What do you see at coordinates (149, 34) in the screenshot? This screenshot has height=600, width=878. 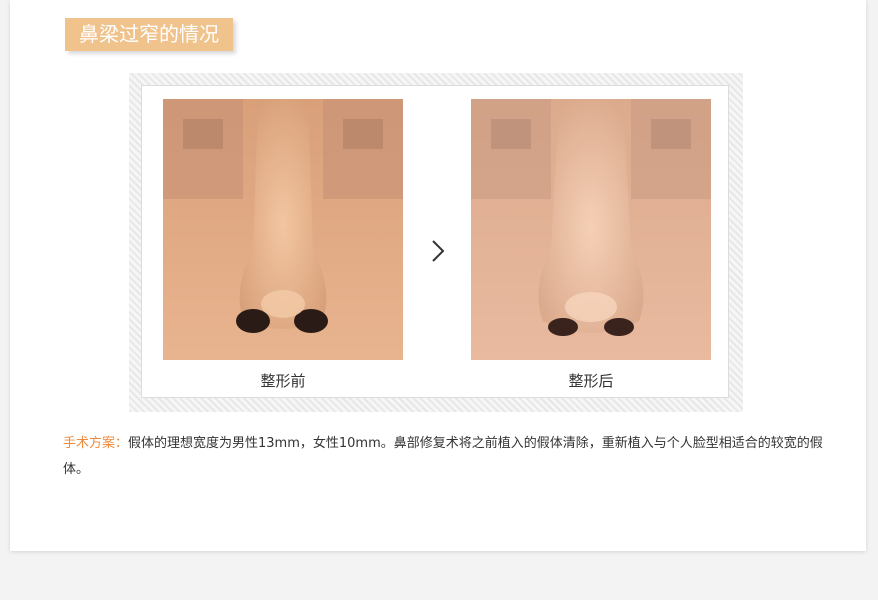 I see `section-title: 鼻梁过窄的情况` at bounding box center [149, 34].